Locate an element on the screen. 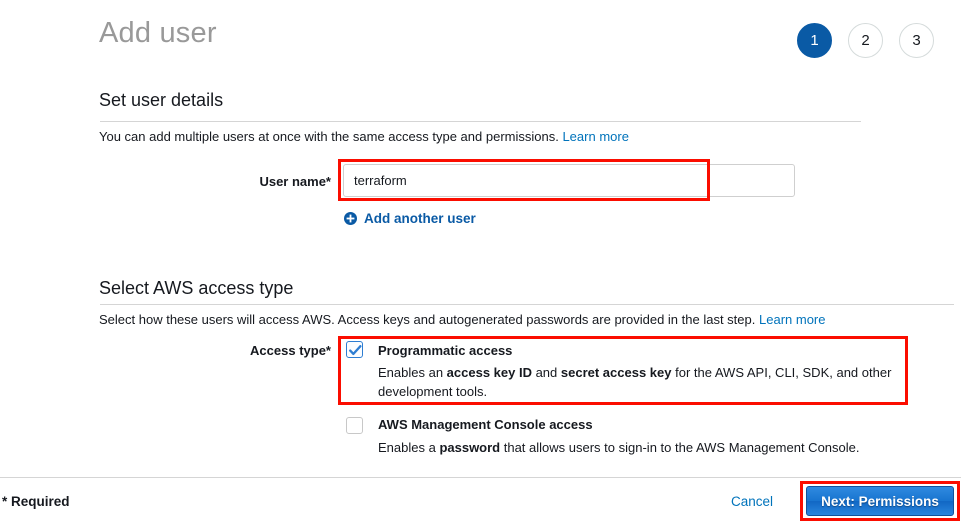 The height and width of the screenshot is (521, 961). cancel-button: Cancel is located at coordinates (752, 501).